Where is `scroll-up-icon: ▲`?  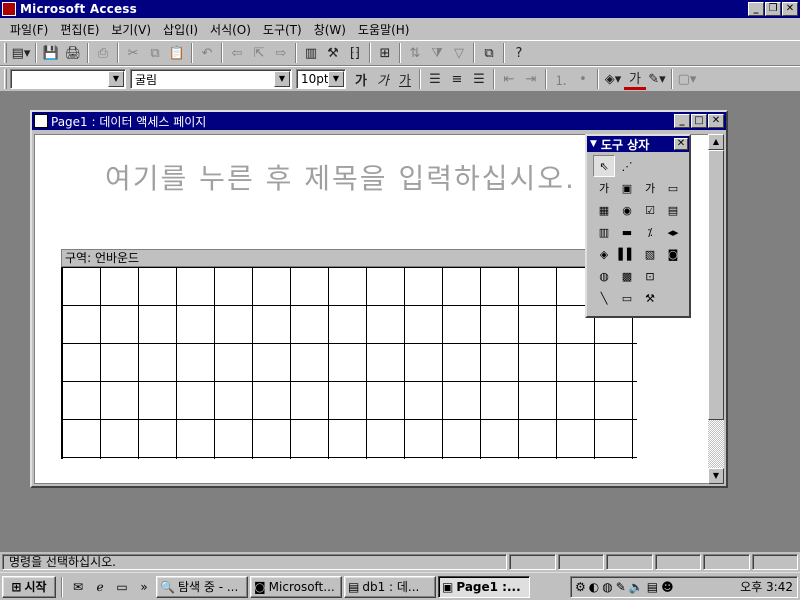
scroll-up-icon: ▲ is located at coordinates (716, 142).